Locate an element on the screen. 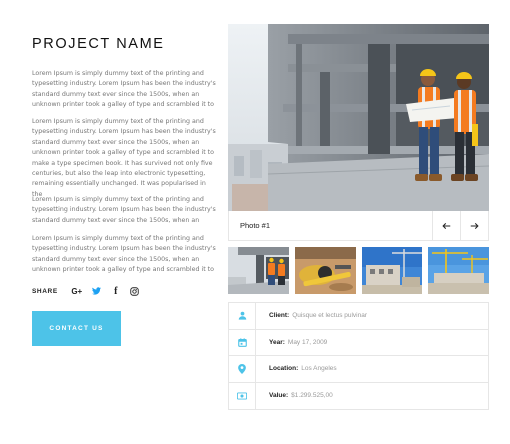 This screenshot has height=444, width=510. detail-label: Year: is located at coordinates (277, 342).